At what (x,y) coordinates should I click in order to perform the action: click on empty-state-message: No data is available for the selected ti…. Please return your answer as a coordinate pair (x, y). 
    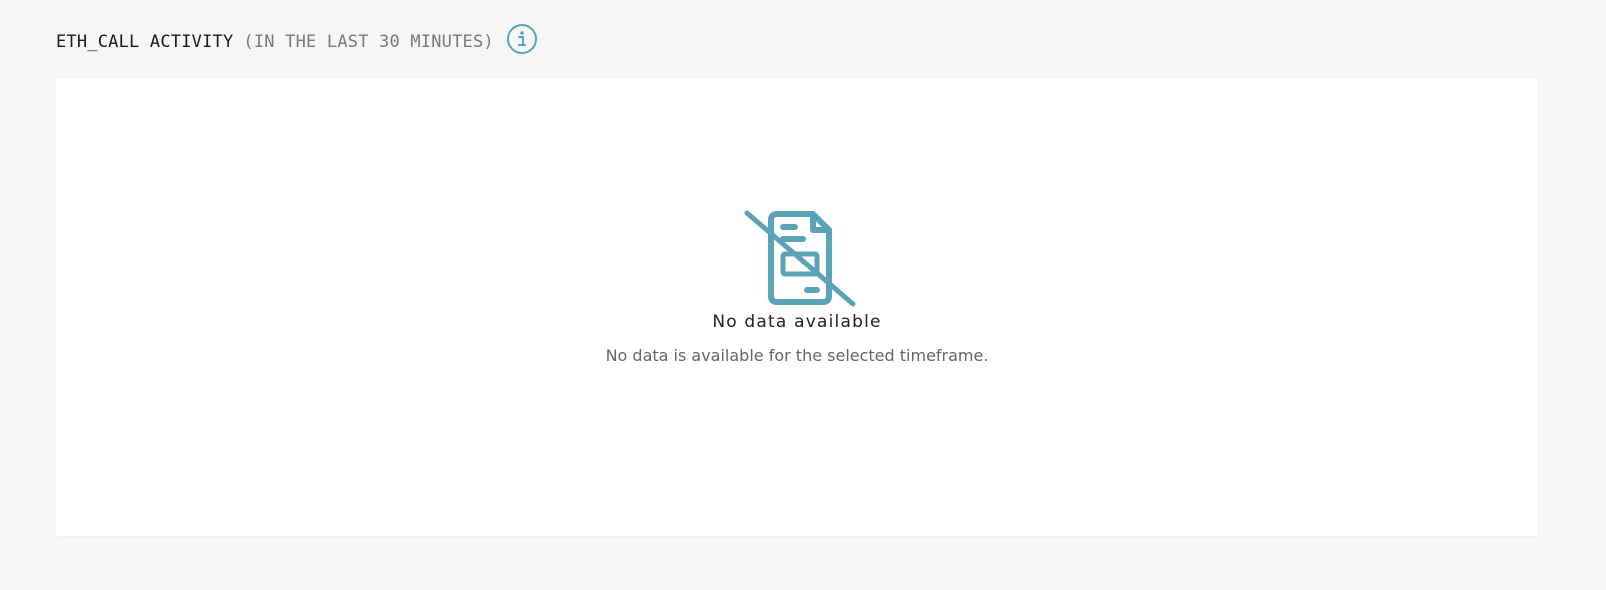
    Looking at the image, I should click on (797, 355).